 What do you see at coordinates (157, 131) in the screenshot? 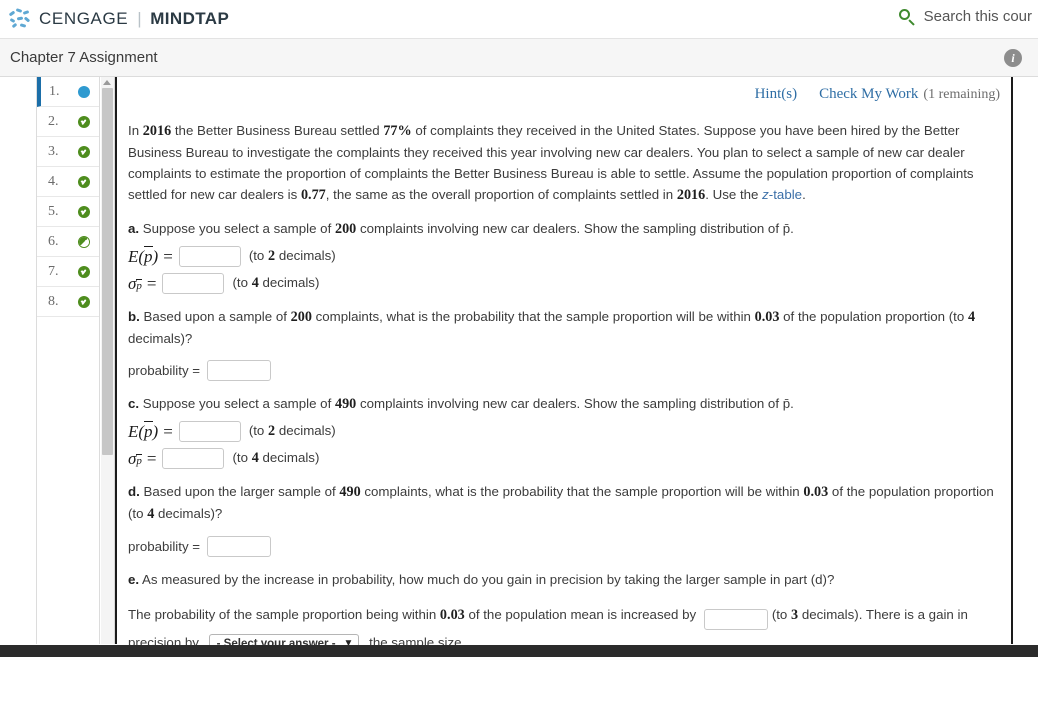
I see `intro-year-1: 2016` at bounding box center [157, 131].